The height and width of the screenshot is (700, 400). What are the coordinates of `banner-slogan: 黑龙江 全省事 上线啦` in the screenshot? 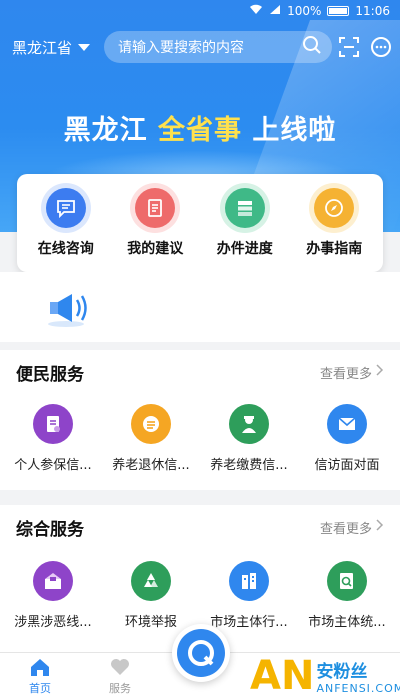 It's located at (200, 127).